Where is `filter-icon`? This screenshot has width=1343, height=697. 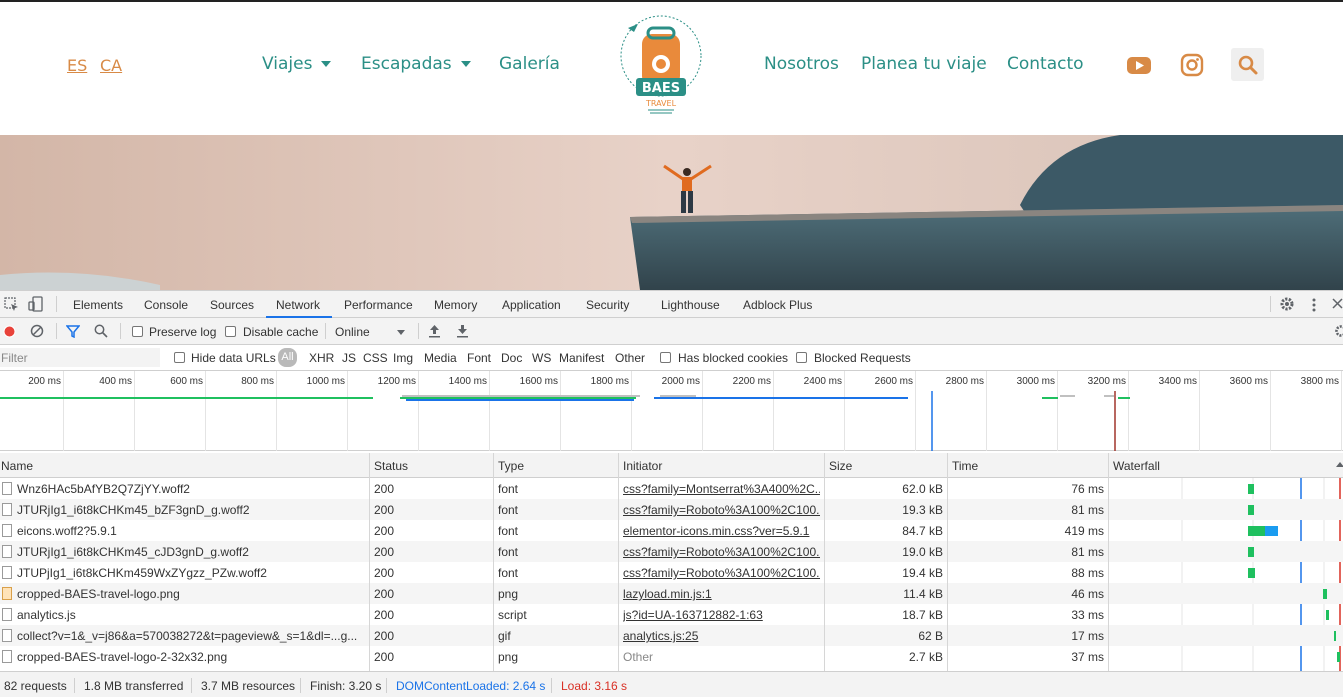
filter-icon is located at coordinates (73, 332).